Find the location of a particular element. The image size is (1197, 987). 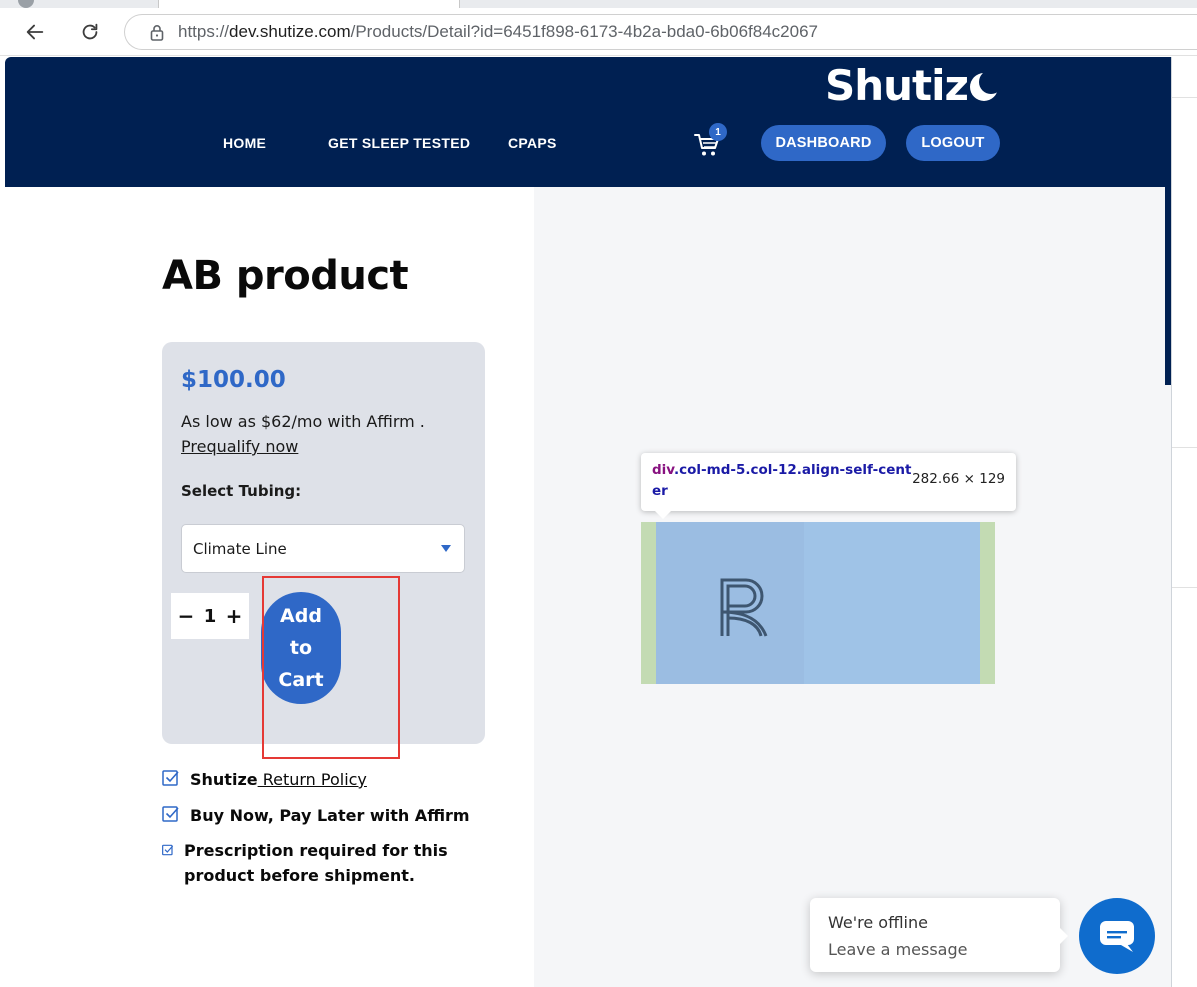

product-title: AB product is located at coordinates (285, 276).